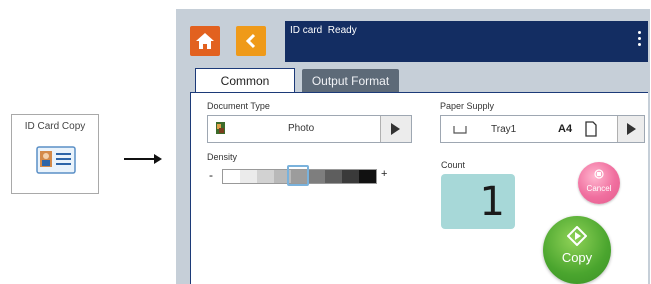 This screenshot has width=651, height=284. What do you see at coordinates (460, 130) in the screenshot?
I see `tray-icon` at bounding box center [460, 130].